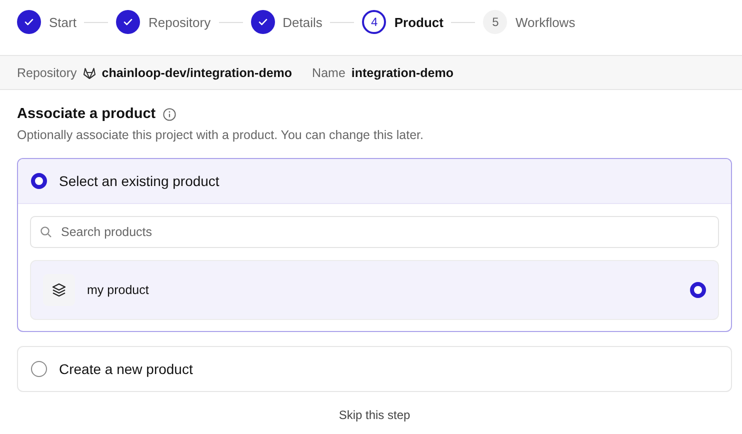  Describe the element at coordinates (197, 73) in the screenshot. I see `repository-name: chainloop-dev/integration-demo` at that location.